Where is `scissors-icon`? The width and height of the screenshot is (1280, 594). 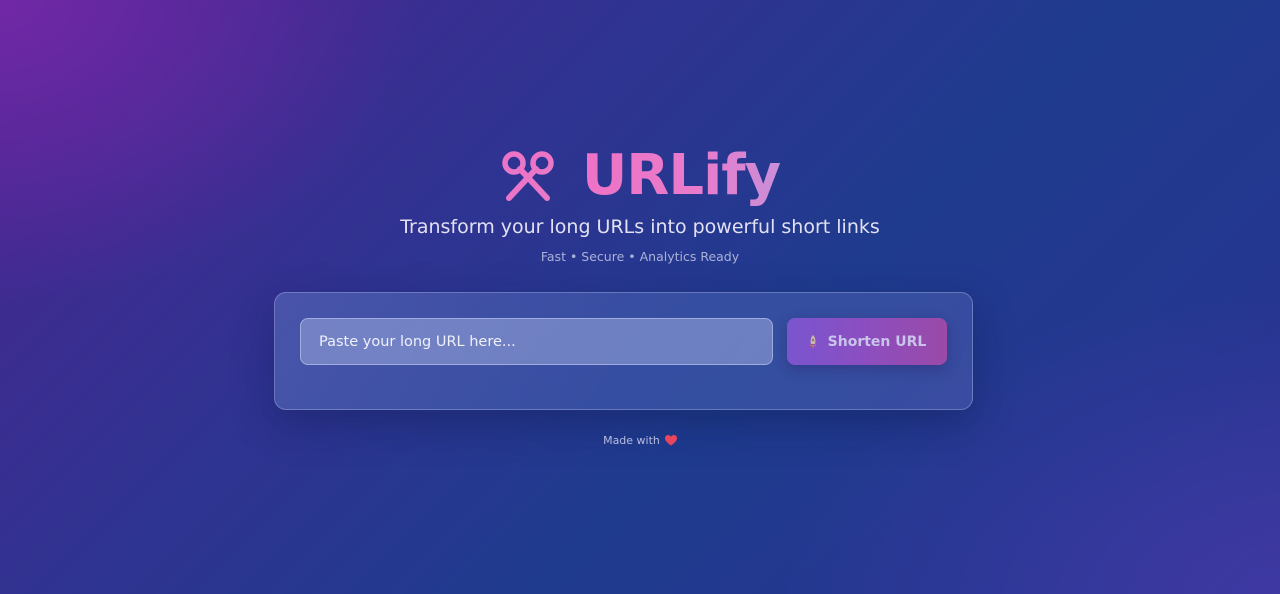
scissors-icon is located at coordinates (528, 176).